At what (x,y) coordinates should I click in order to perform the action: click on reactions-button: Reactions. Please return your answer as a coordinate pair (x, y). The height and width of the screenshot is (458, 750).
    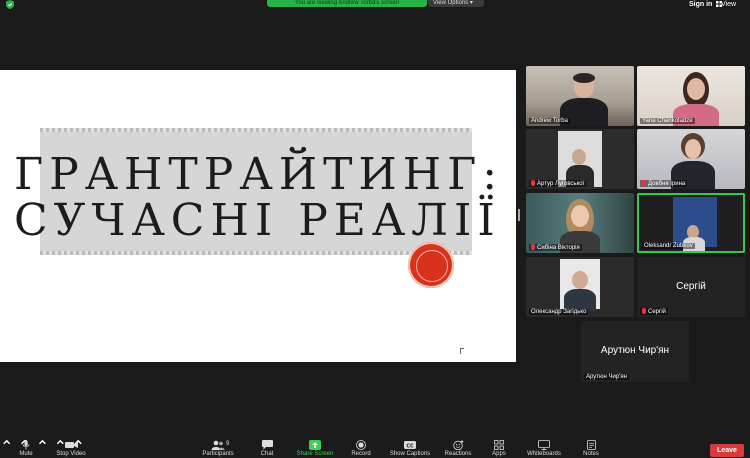
    Looking at the image, I should click on (458, 447).